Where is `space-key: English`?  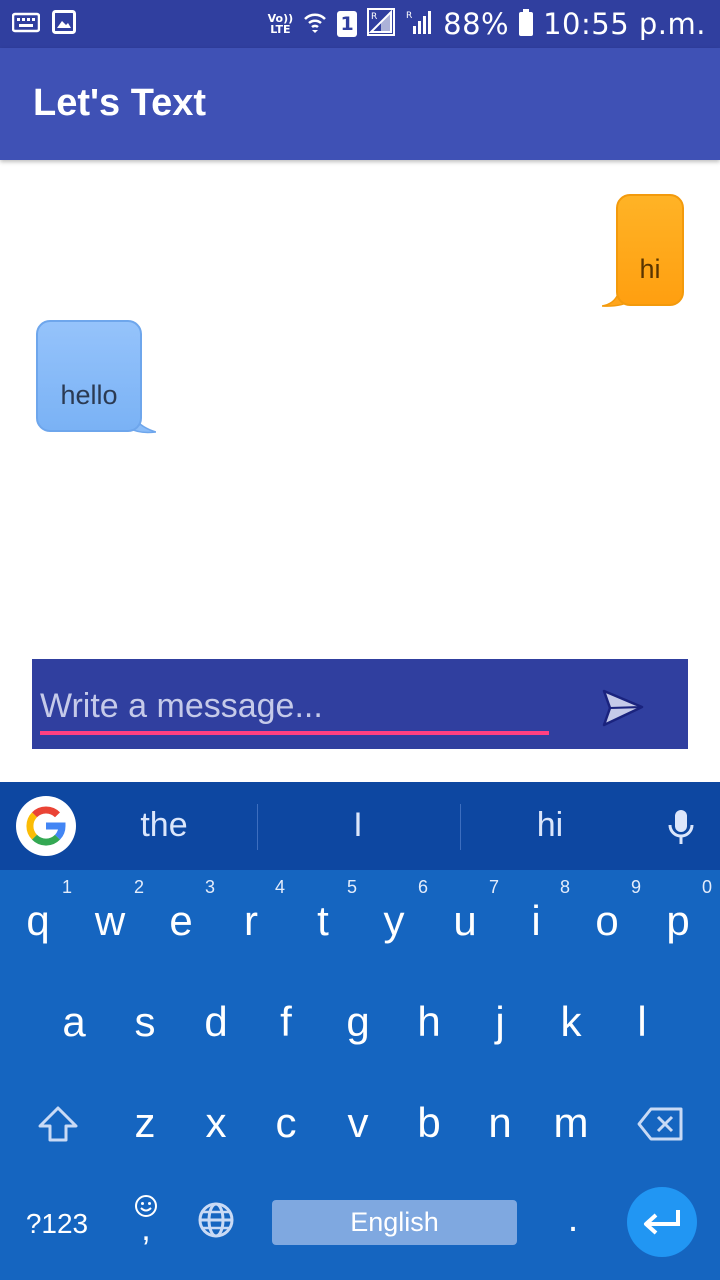
space-key: English is located at coordinates (394, 1222).